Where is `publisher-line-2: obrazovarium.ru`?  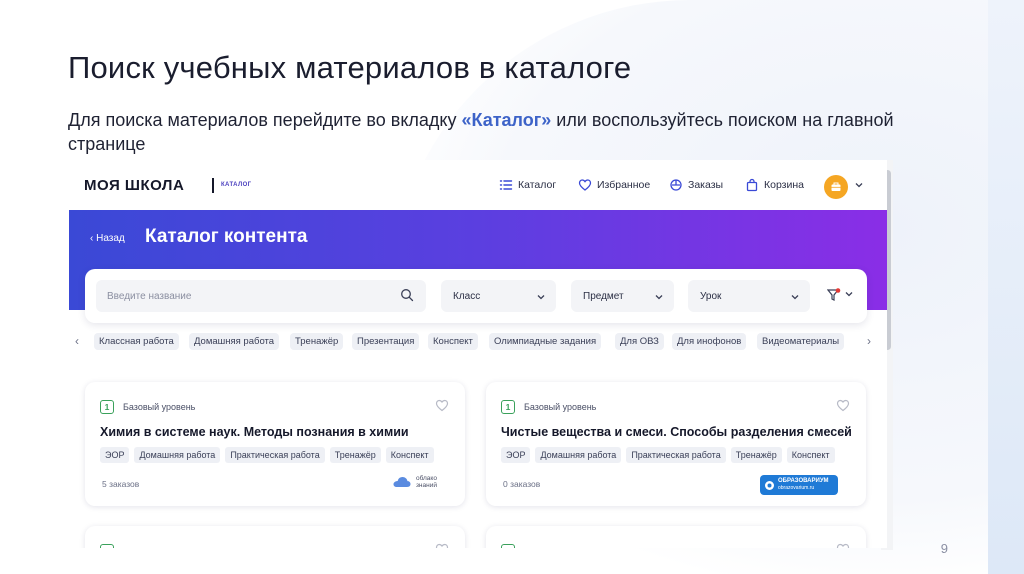 publisher-line-2: obrazovarium.ru is located at coordinates (796, 488).